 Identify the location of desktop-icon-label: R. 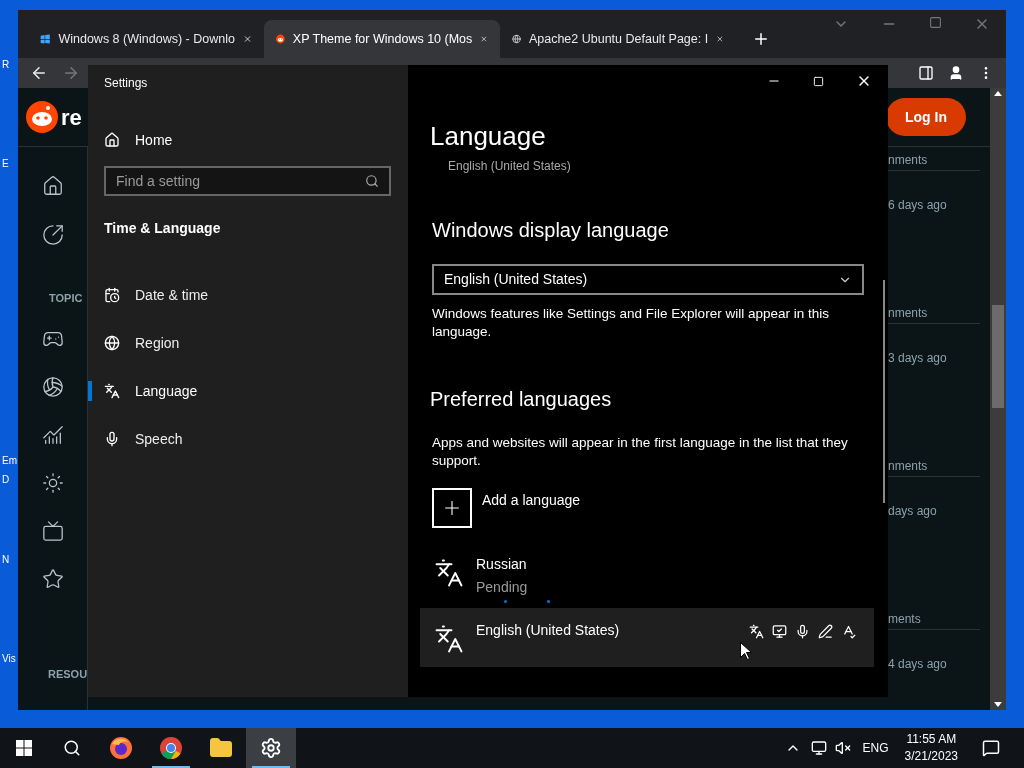
(6, 64).